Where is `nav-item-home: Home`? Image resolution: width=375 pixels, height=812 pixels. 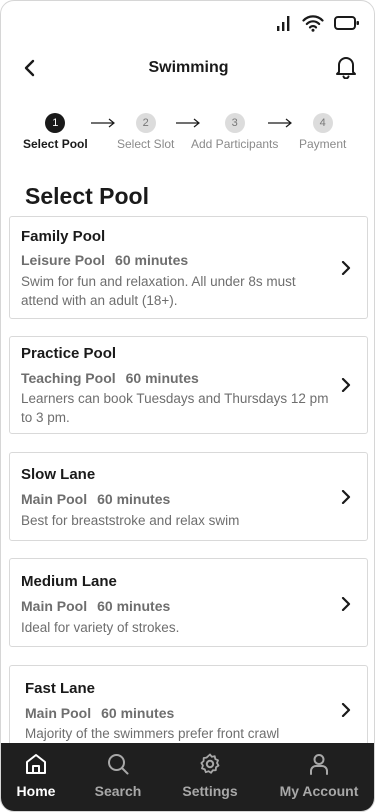
nav-item-home: Home is located at coordinates (36, 777).